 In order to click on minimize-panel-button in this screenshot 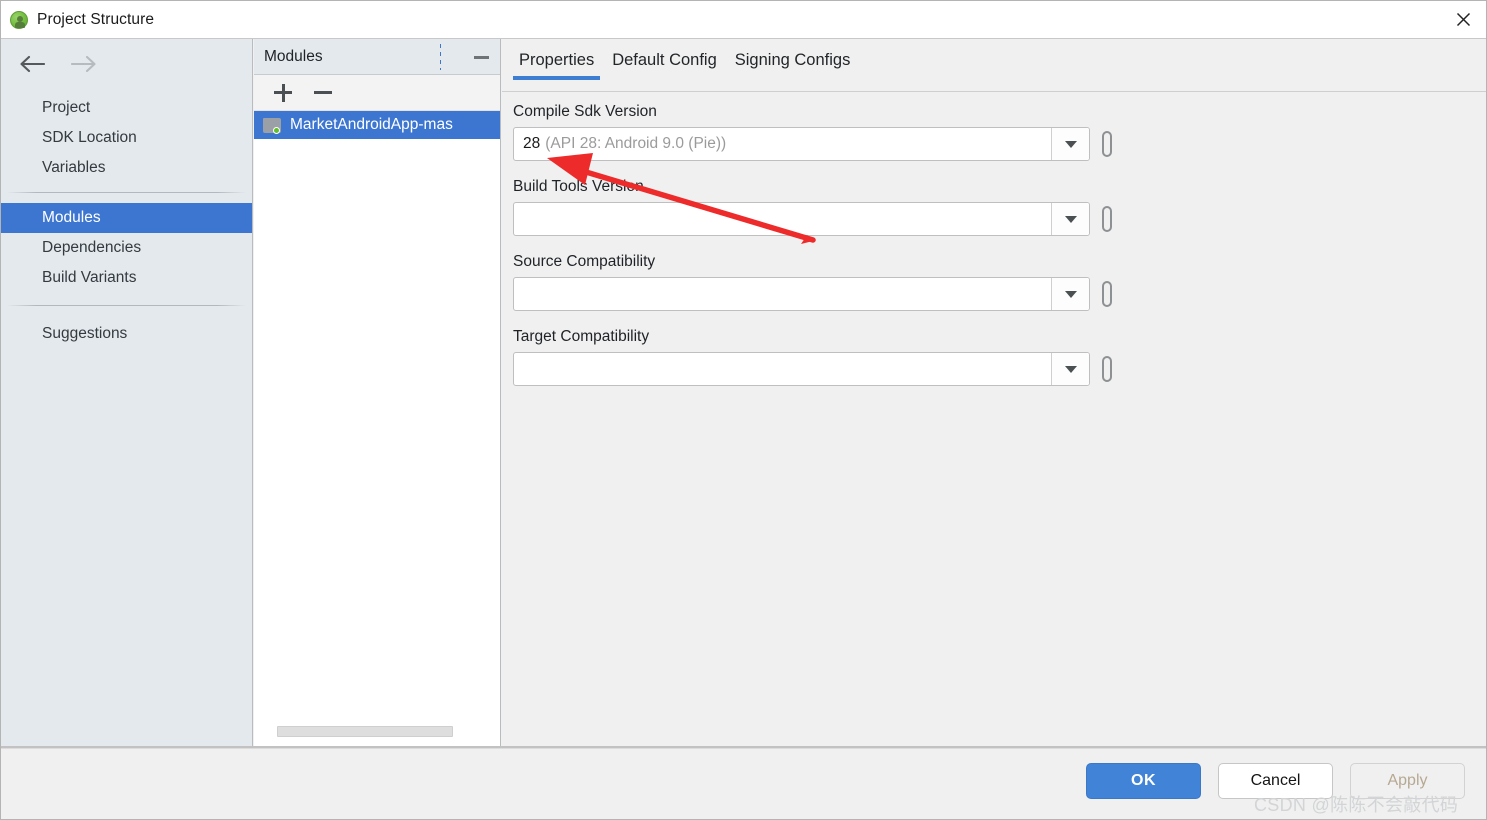, I will do `click(481, 57)`.